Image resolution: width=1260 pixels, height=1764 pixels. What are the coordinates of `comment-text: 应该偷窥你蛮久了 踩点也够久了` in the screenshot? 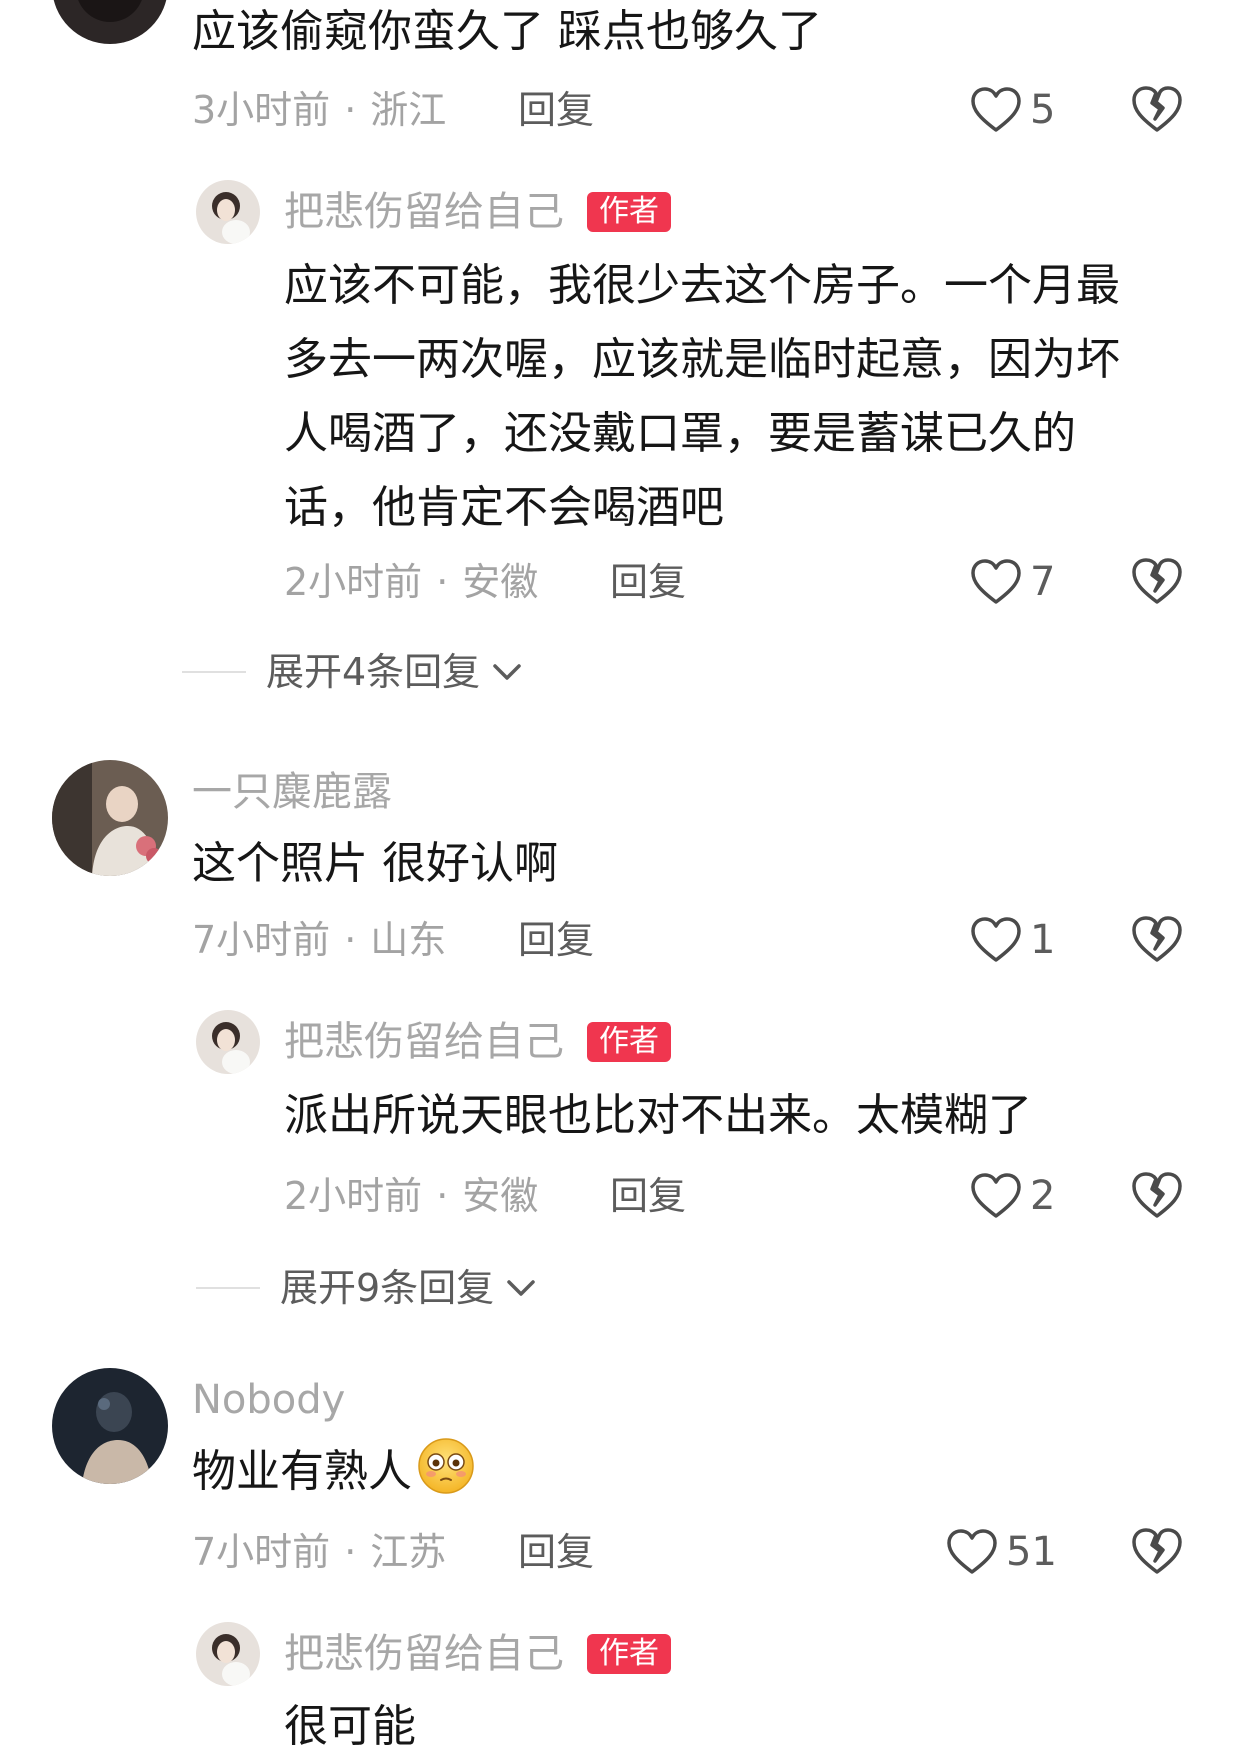 It's located at (507, 31).